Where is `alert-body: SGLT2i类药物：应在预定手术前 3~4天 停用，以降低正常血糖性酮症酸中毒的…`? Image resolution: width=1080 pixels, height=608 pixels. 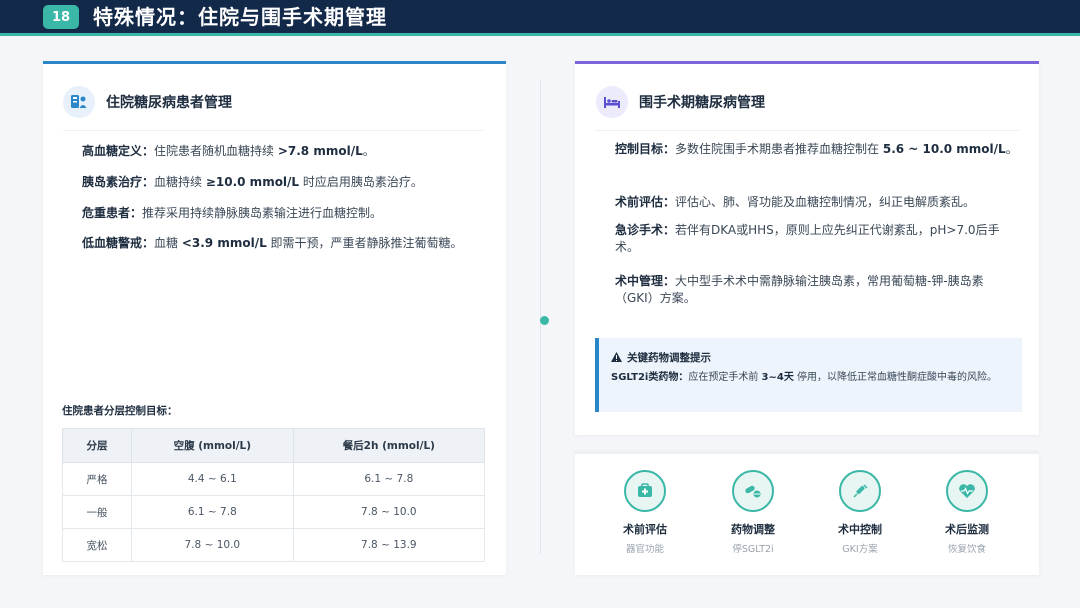 alert-body: SGLT2i类药物：应在预定手术前 3~4天 停用，以降低正常血糖性酮症酸中毒的… is located at coordinates (804, 377).